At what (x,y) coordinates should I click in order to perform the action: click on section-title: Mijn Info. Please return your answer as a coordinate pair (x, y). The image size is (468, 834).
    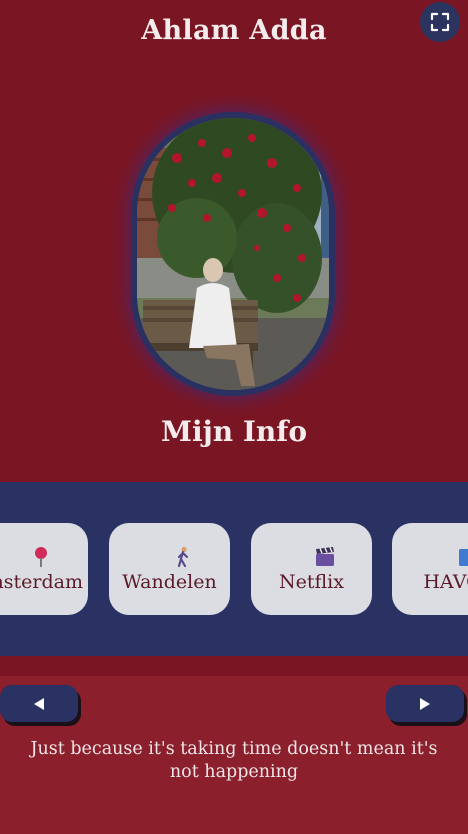
    Looking at the image, I should click on (234, 431).